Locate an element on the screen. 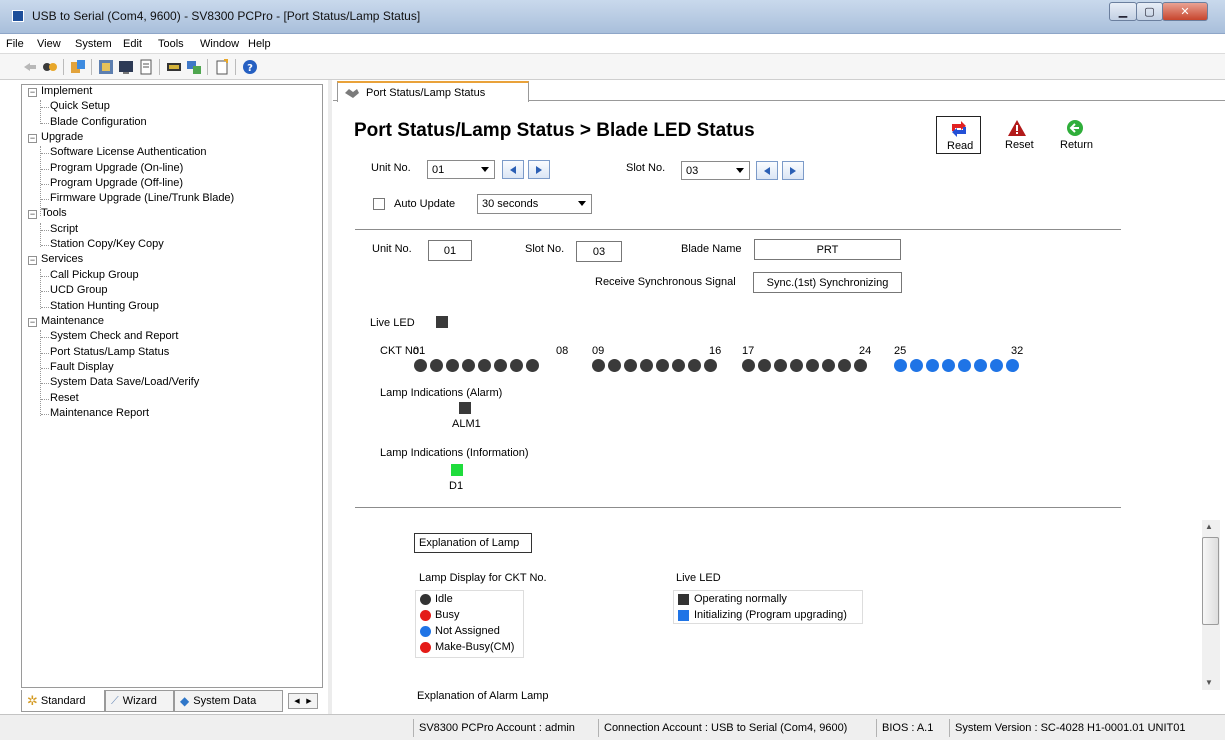  read-label: Read is located at coordinates (960, 146).